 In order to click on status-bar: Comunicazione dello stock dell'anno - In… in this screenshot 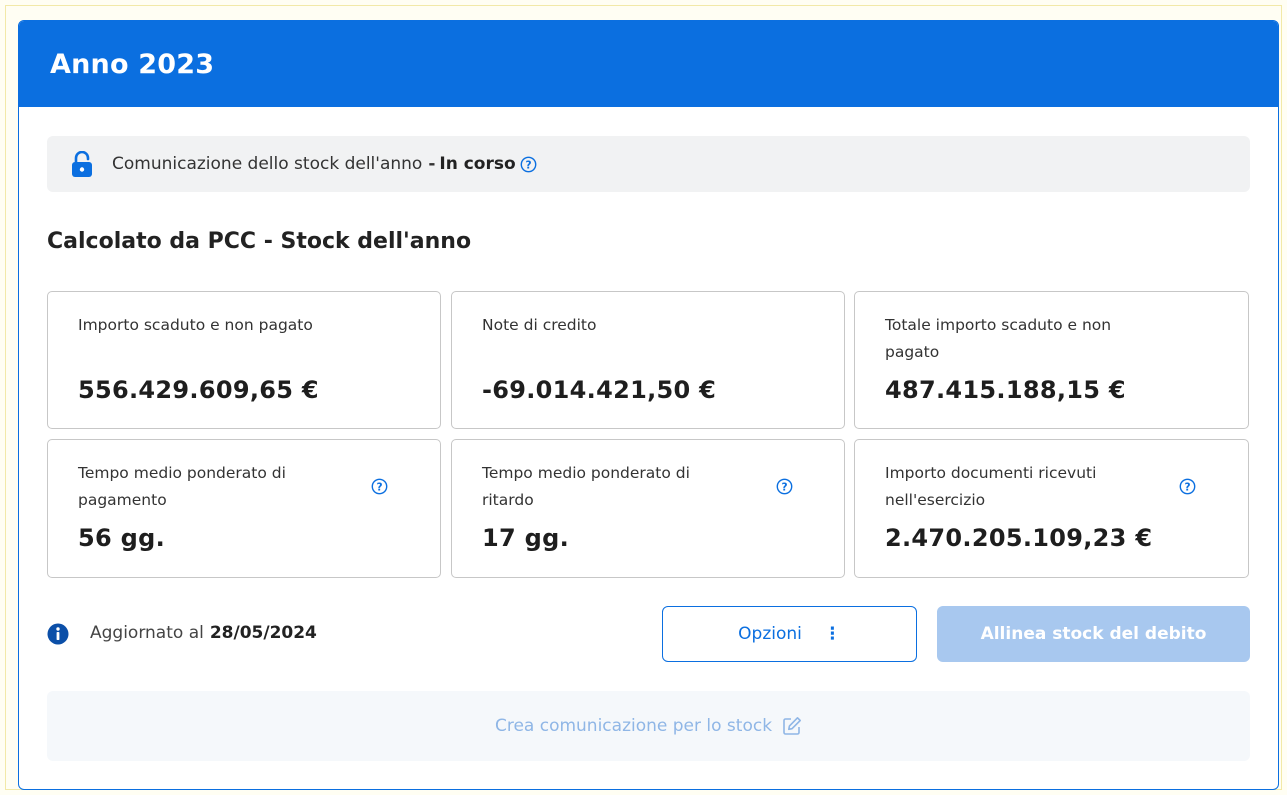, I will do `click(648, 164)`.